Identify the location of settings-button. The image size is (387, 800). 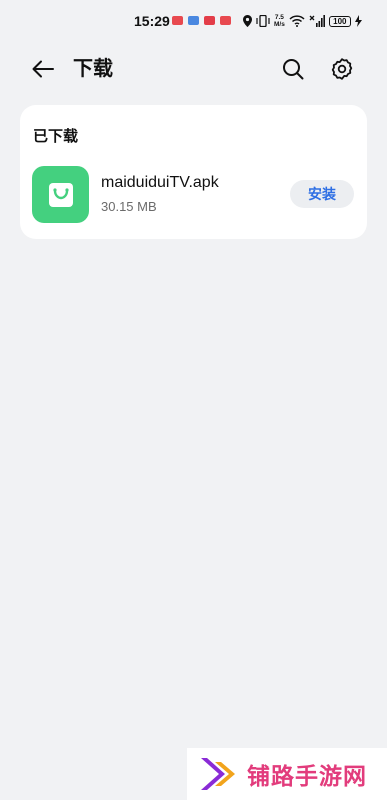
(342, 69).